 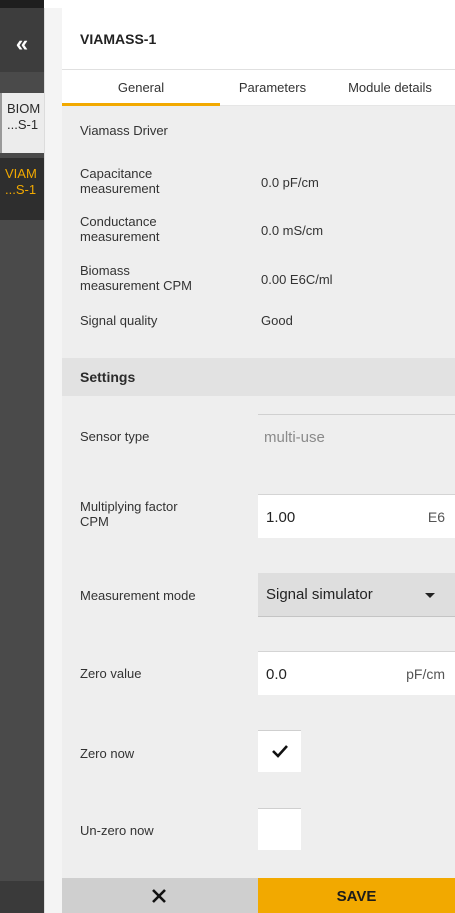 I want to click on biomass-value: 0.00 E6C/ml, so click(x=297, y=279).